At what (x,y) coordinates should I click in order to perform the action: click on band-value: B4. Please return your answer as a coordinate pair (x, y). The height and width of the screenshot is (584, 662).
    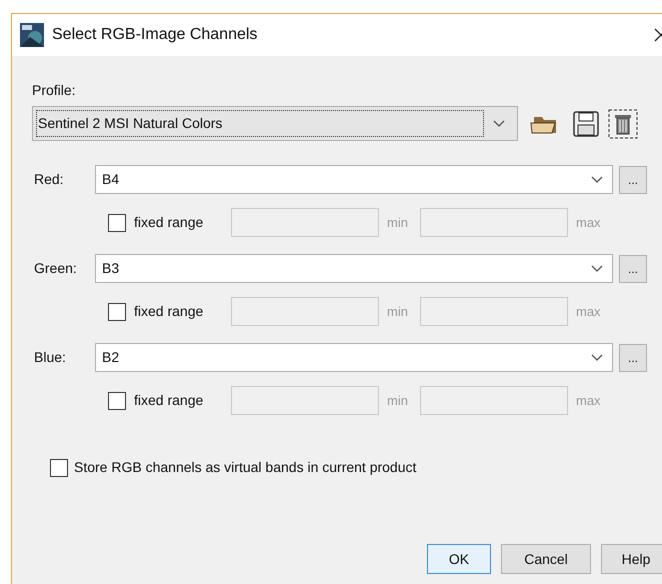
    Looking at the image, I should click on (111, 179).